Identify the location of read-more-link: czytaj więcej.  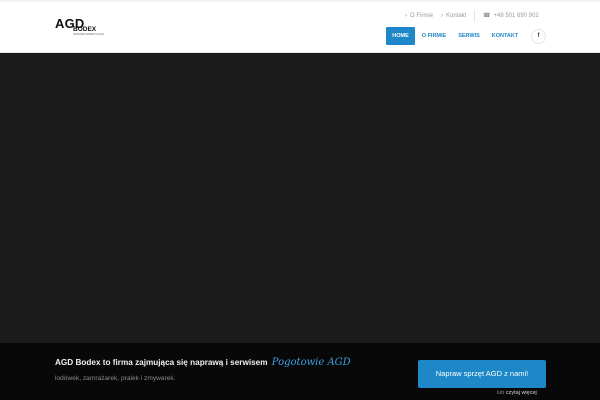
(521, 393).